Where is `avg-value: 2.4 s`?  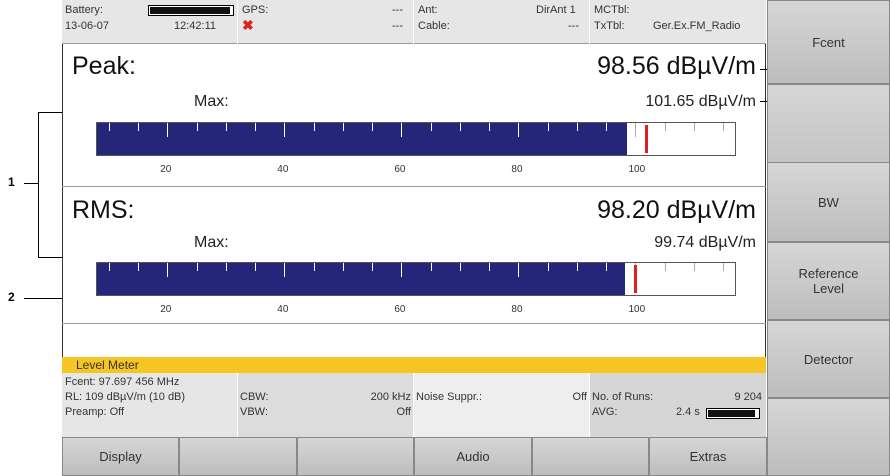
avg-value: 2.4 s is located at coordinates (688, 412).